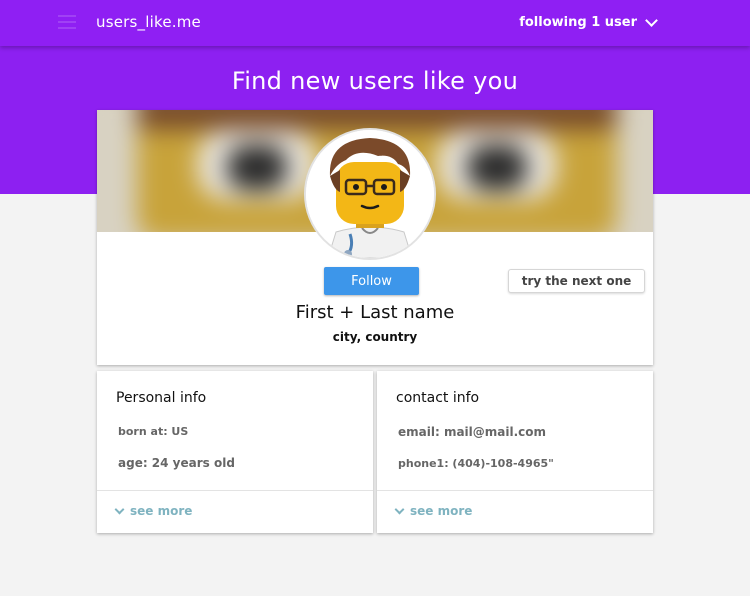 This screenshot has height=596, width=750. Describe the element at coordinates (576, 281) in the screenshot. I see `try-next-button: try the next one` at that location.